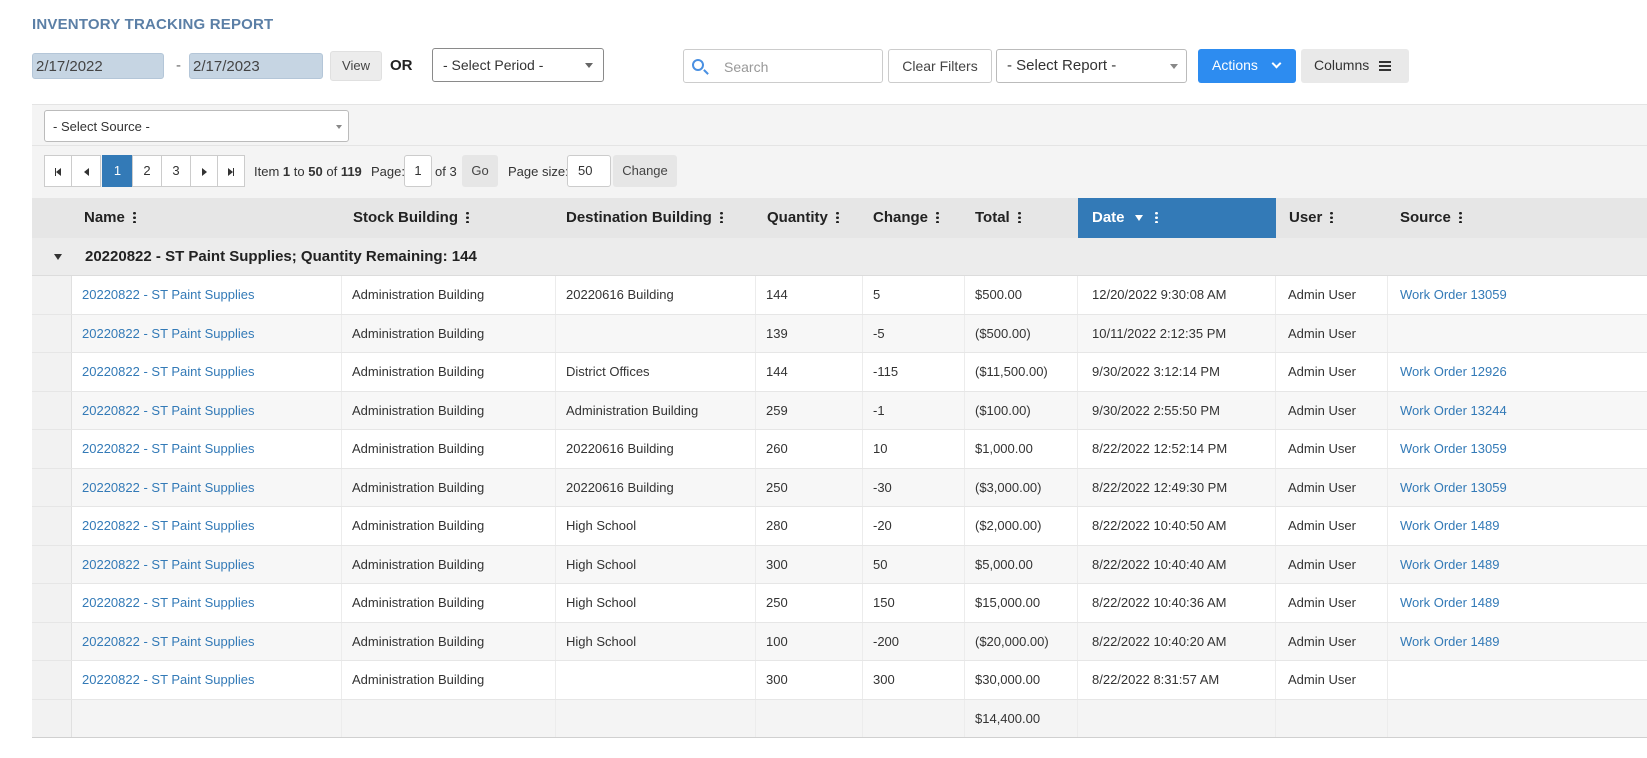  What do you see at coordinates (1517, 218) in the screenshot?
I see `column-header-source: Source` at bounding box center [1517, 218].